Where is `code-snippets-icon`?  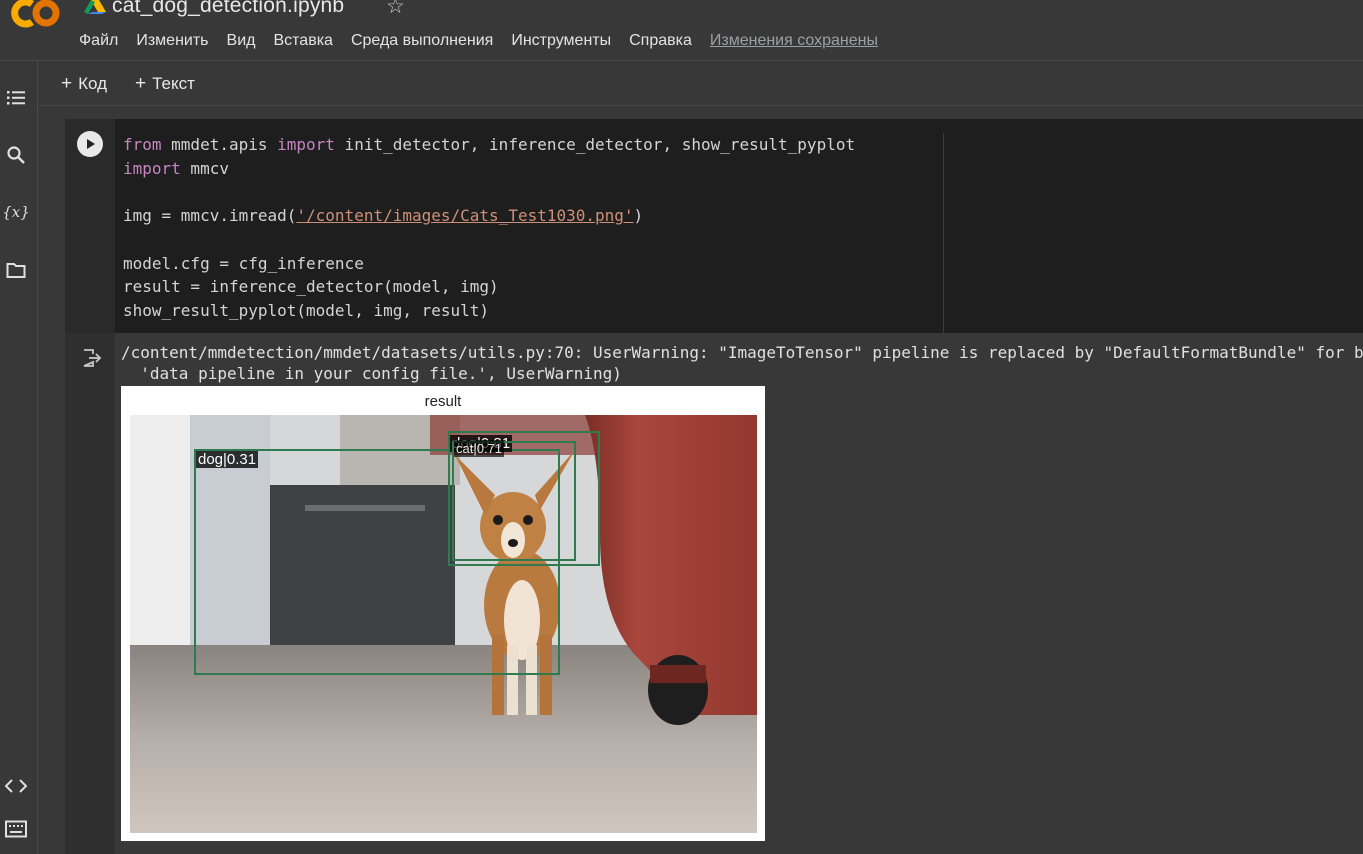
code-snippets-icon is located at coordinates (16, 786).